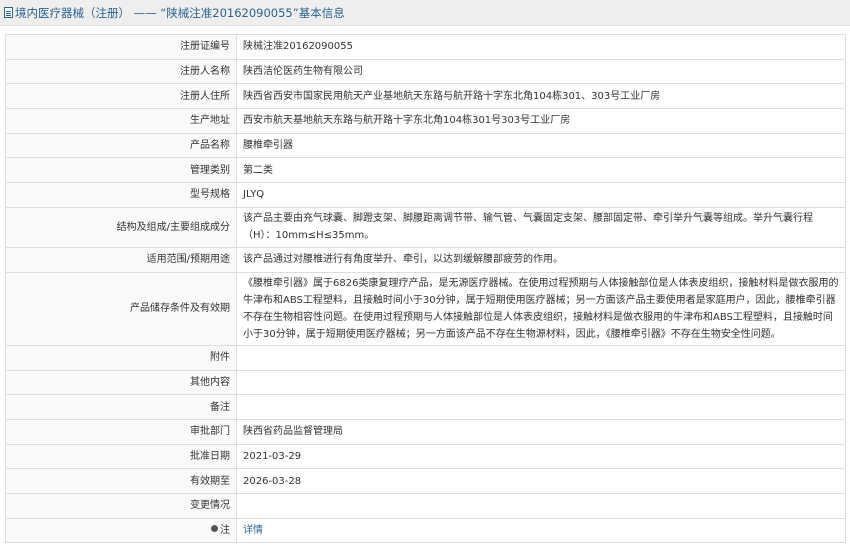 This screenshot has width=850, height=551. Describe the element at coordinates (541, 170) in the screenshot. I see `row-value: 第二类` at that location.